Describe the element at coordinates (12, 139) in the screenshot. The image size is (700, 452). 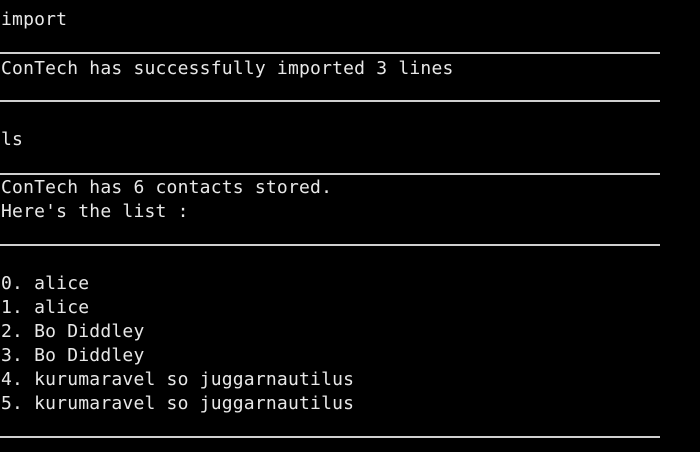
I see `command-line-ls: ls` at that location.